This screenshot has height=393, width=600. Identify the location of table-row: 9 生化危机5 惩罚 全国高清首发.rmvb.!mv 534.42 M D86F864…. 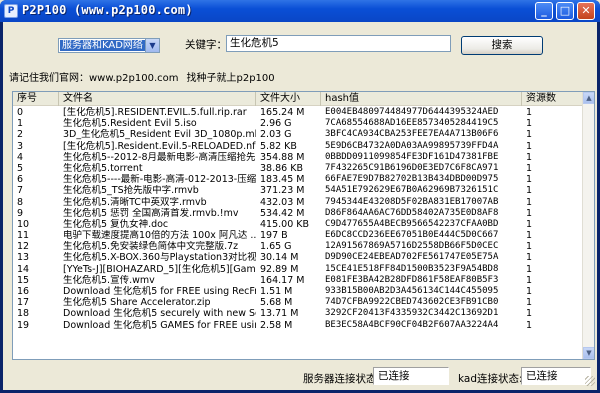
(303, 213).